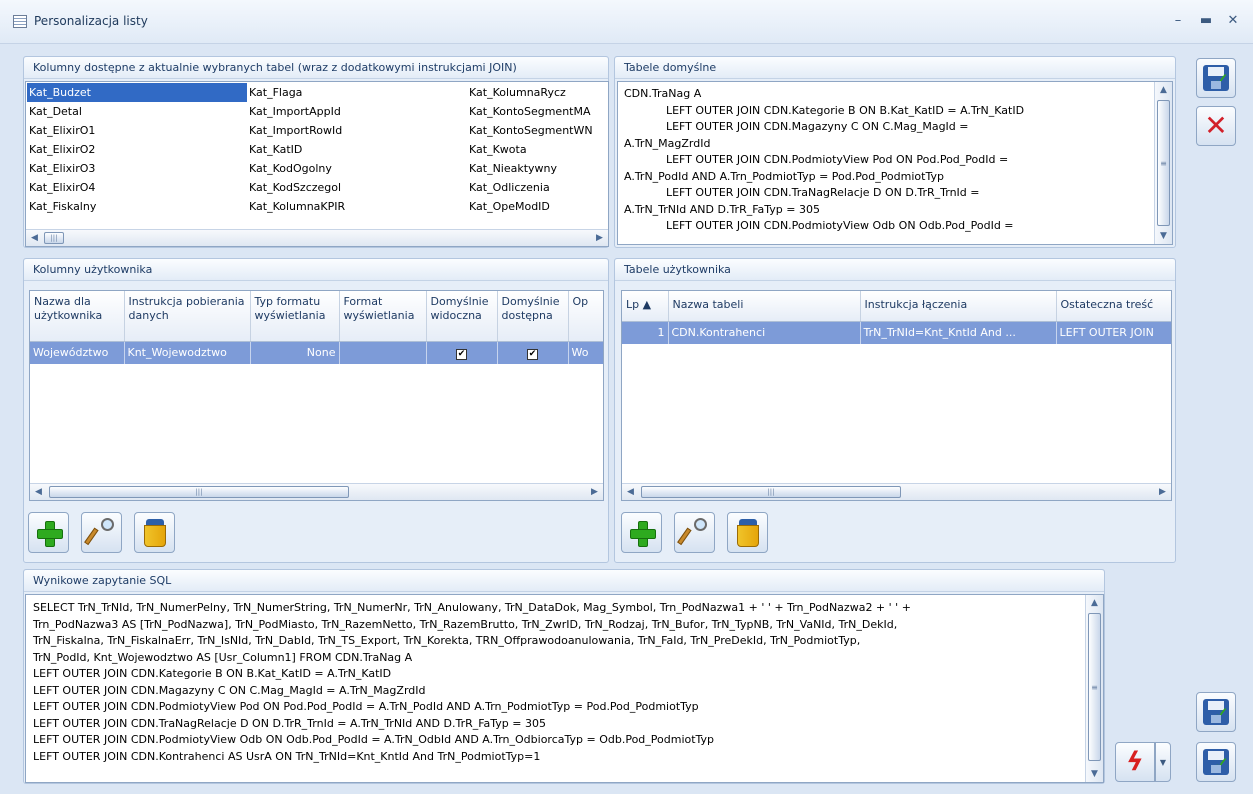  Describe the element at coordinates (533, 316) in the screenshot. I see `column-header: Domyślnie dostępna` at that location.